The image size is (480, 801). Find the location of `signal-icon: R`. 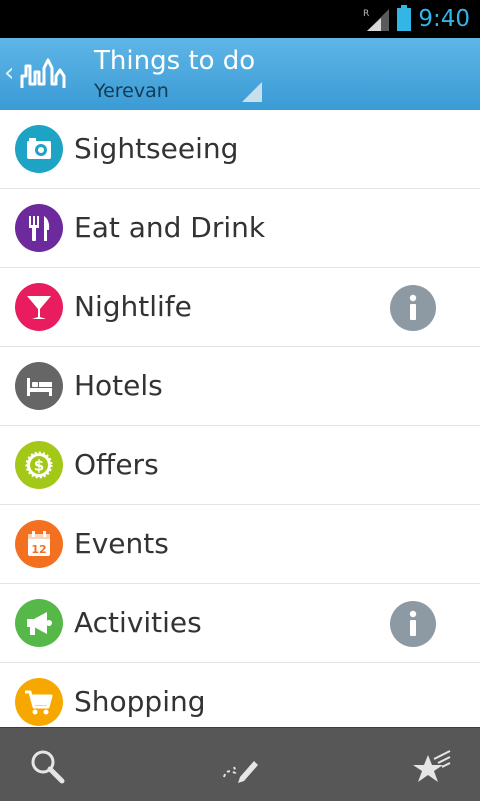

signal-icon: R is located at coordinates (376, 20).